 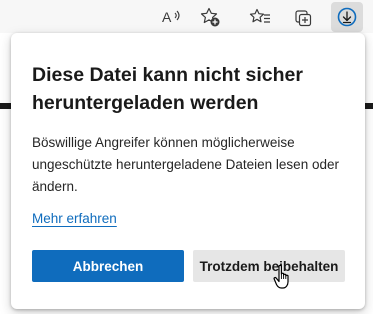 I want to click on downloads-icon, so click(x=347, y=17).